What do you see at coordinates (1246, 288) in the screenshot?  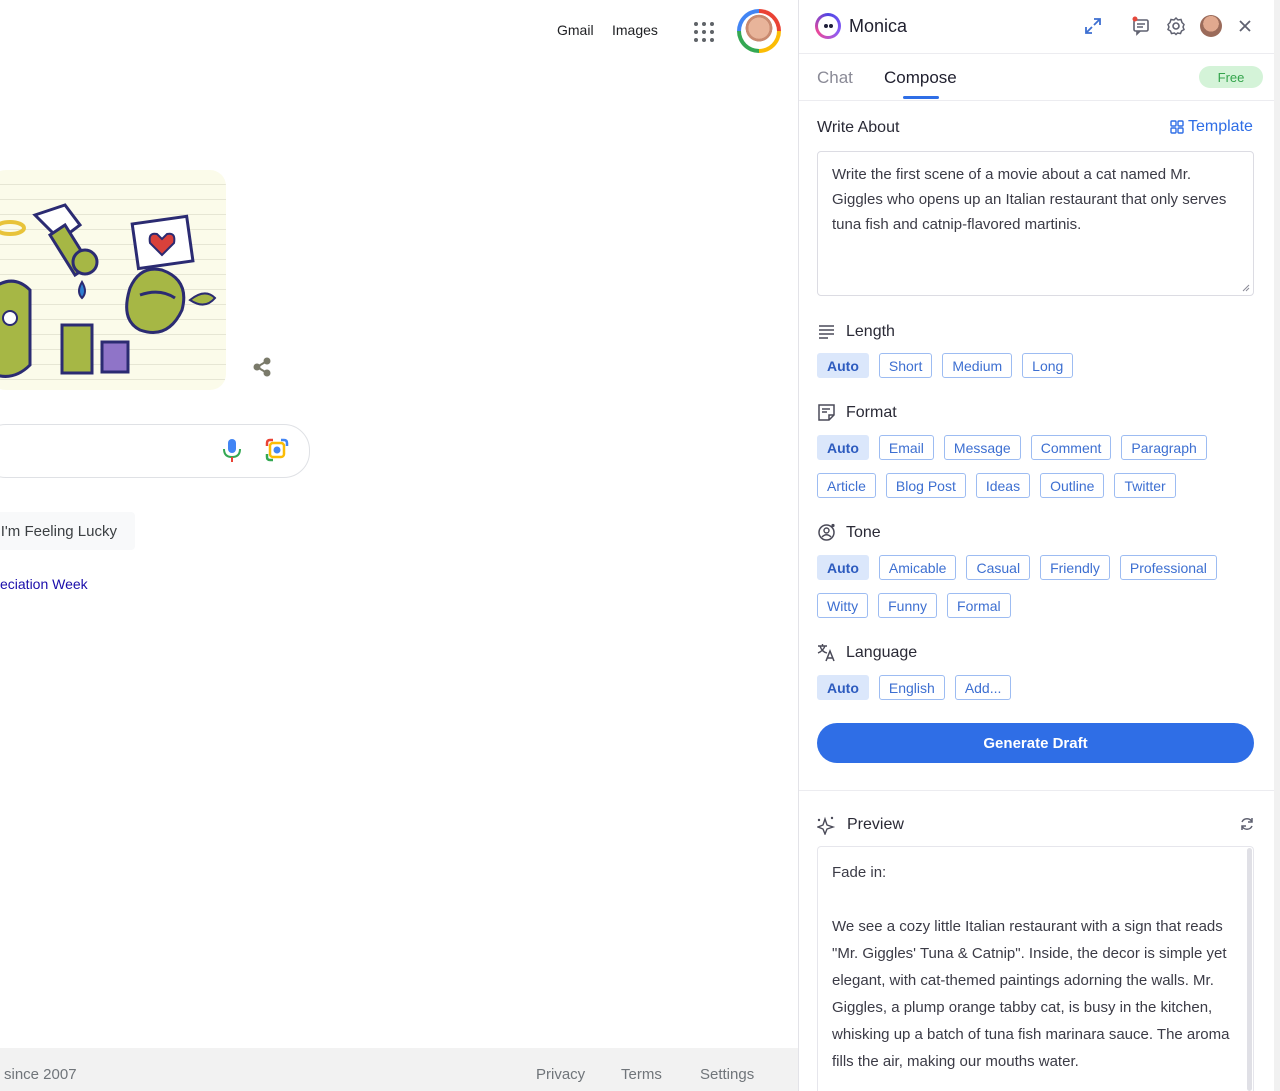 I see `resize-grip-icon` at bounding box center [1246, 288].